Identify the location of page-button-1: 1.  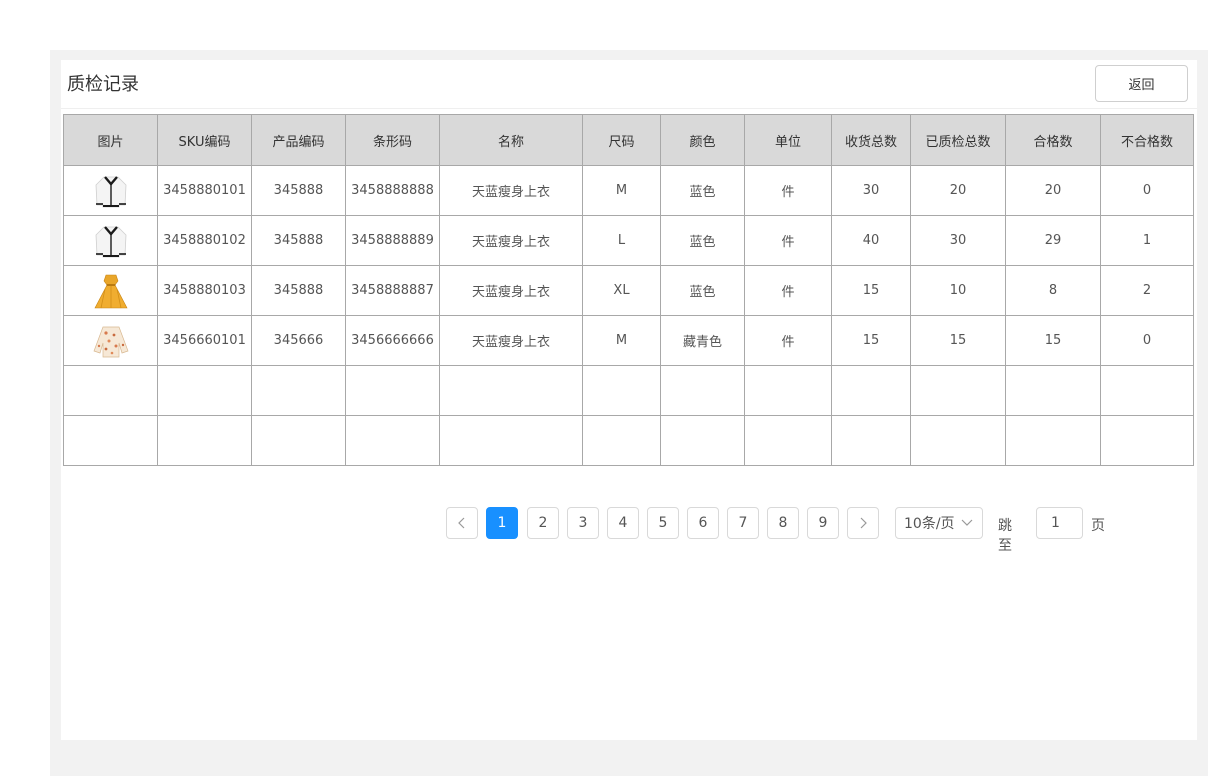
(502, 523).